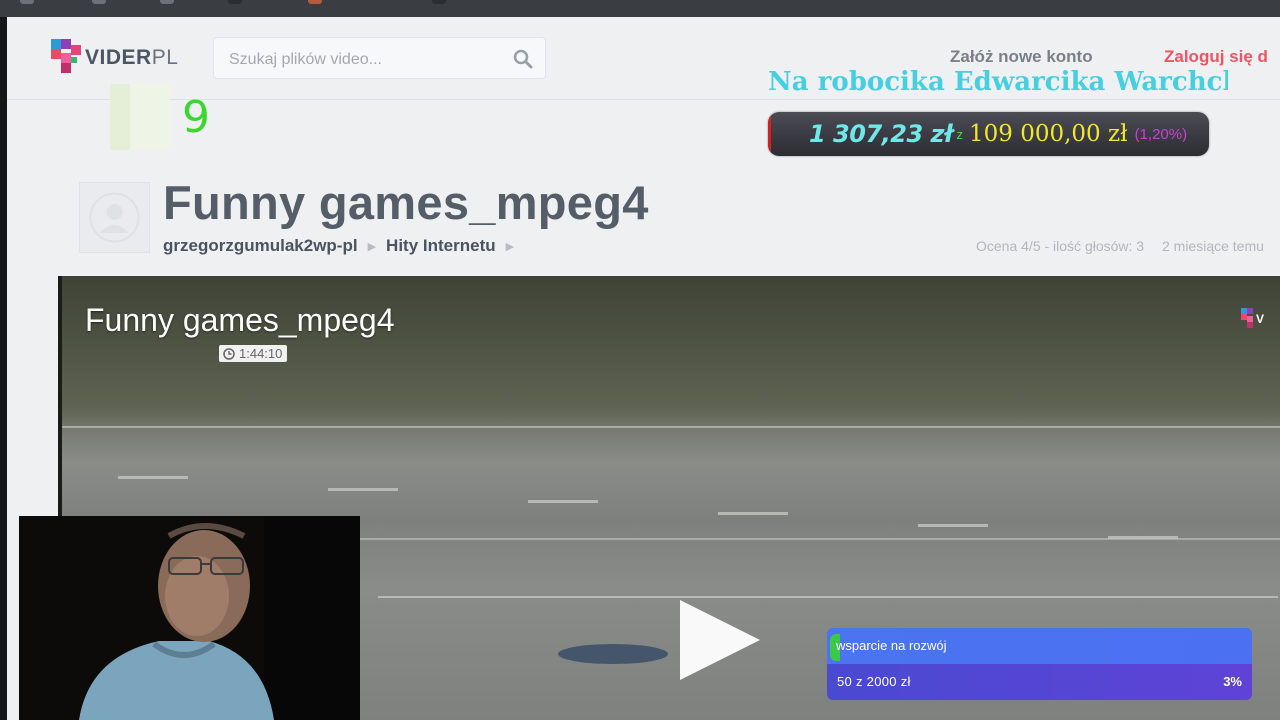  I want to click on donation-separator: z, so click(960, 134).